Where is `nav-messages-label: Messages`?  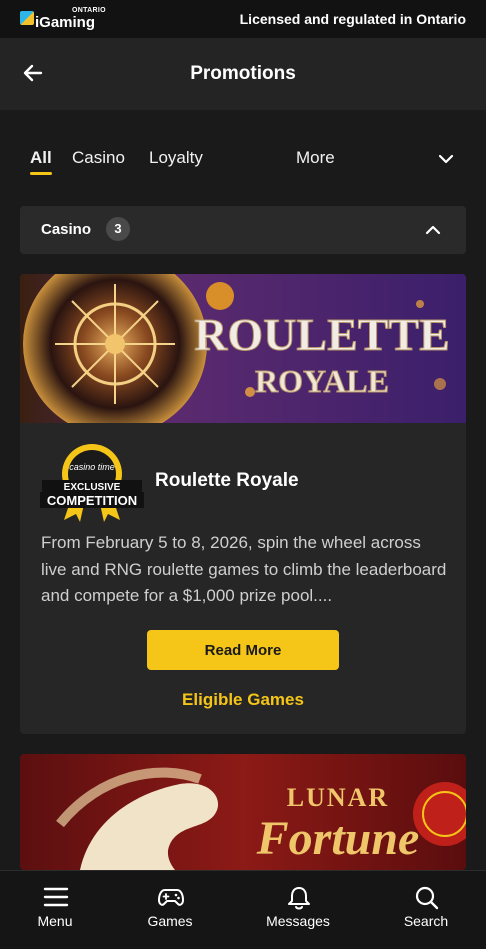 nav-messages-label: Messages is located at coordinates (298, 921).